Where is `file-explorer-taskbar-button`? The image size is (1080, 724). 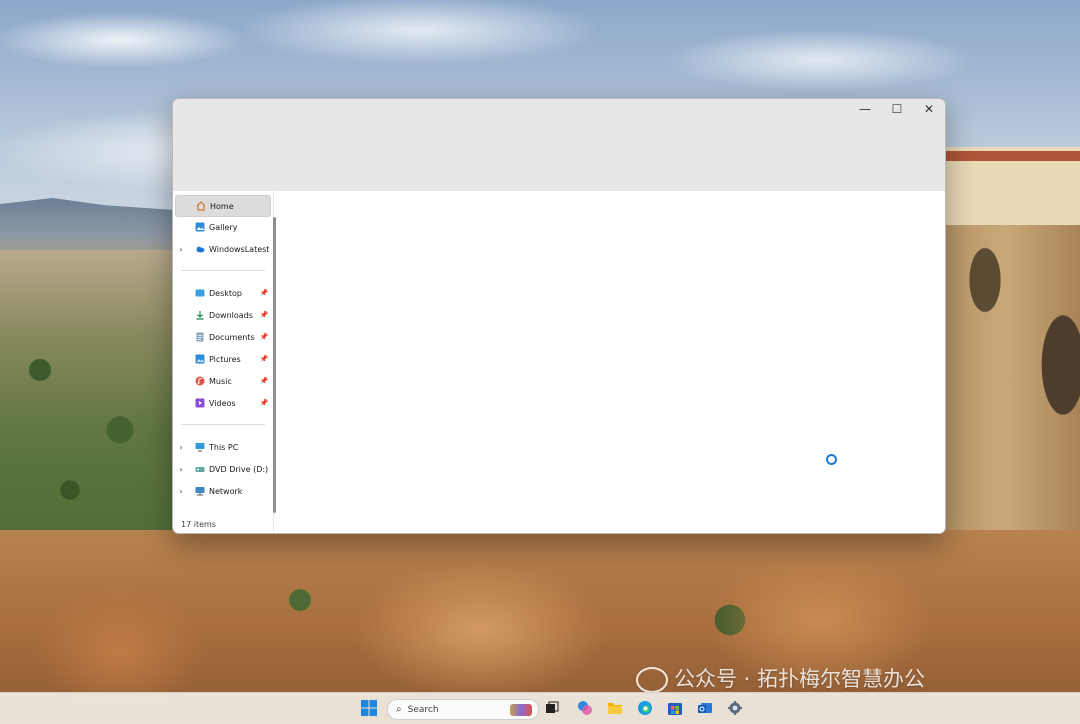
file-explorer-taskbar-button is located at coordinates (615, 708).